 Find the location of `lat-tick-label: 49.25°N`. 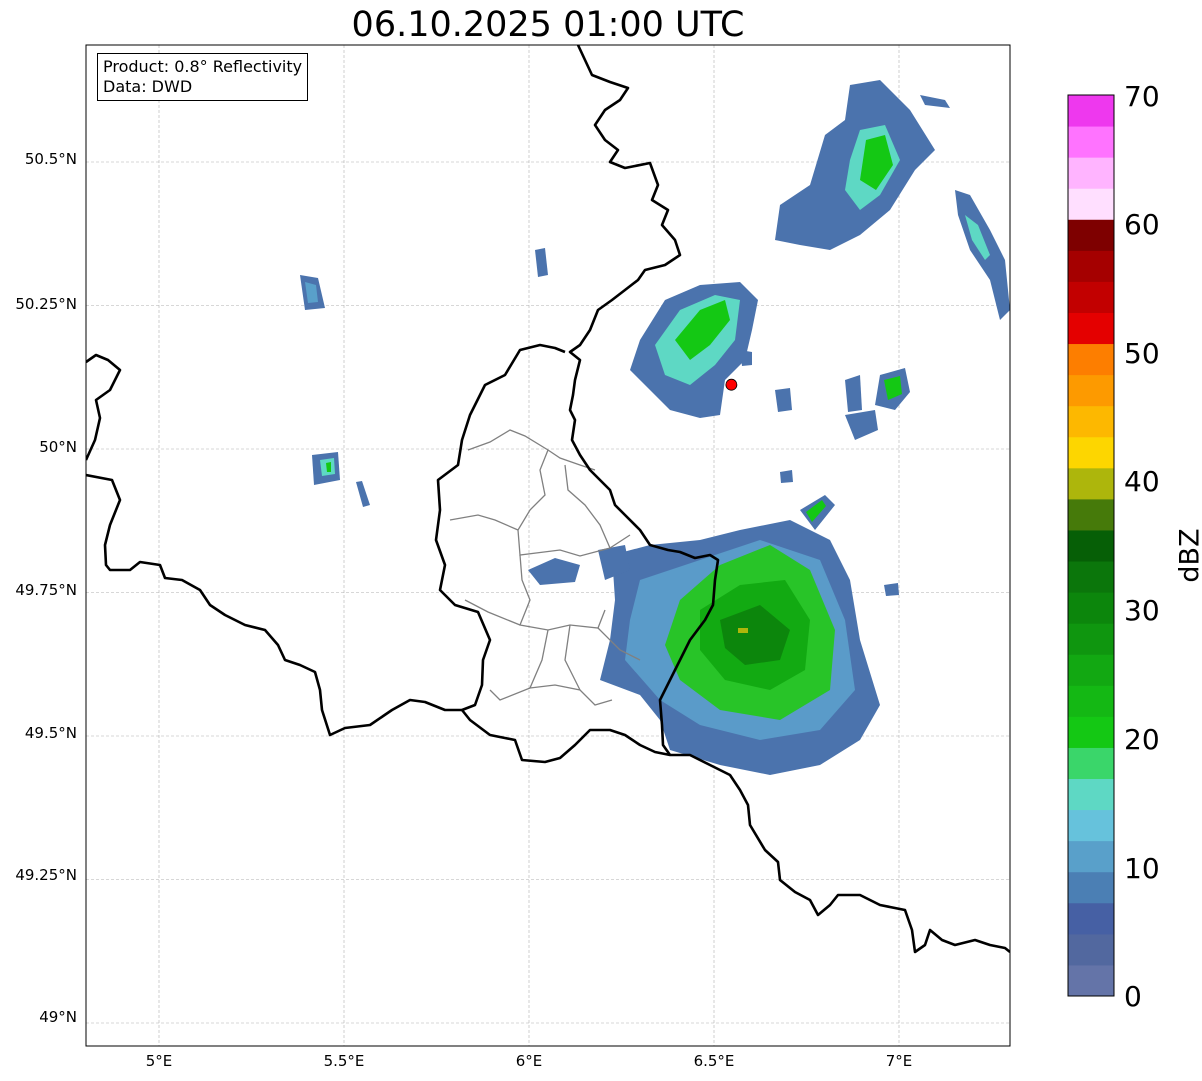

lat-tick-label: 49.25°N is located at coordinates (46, 875).